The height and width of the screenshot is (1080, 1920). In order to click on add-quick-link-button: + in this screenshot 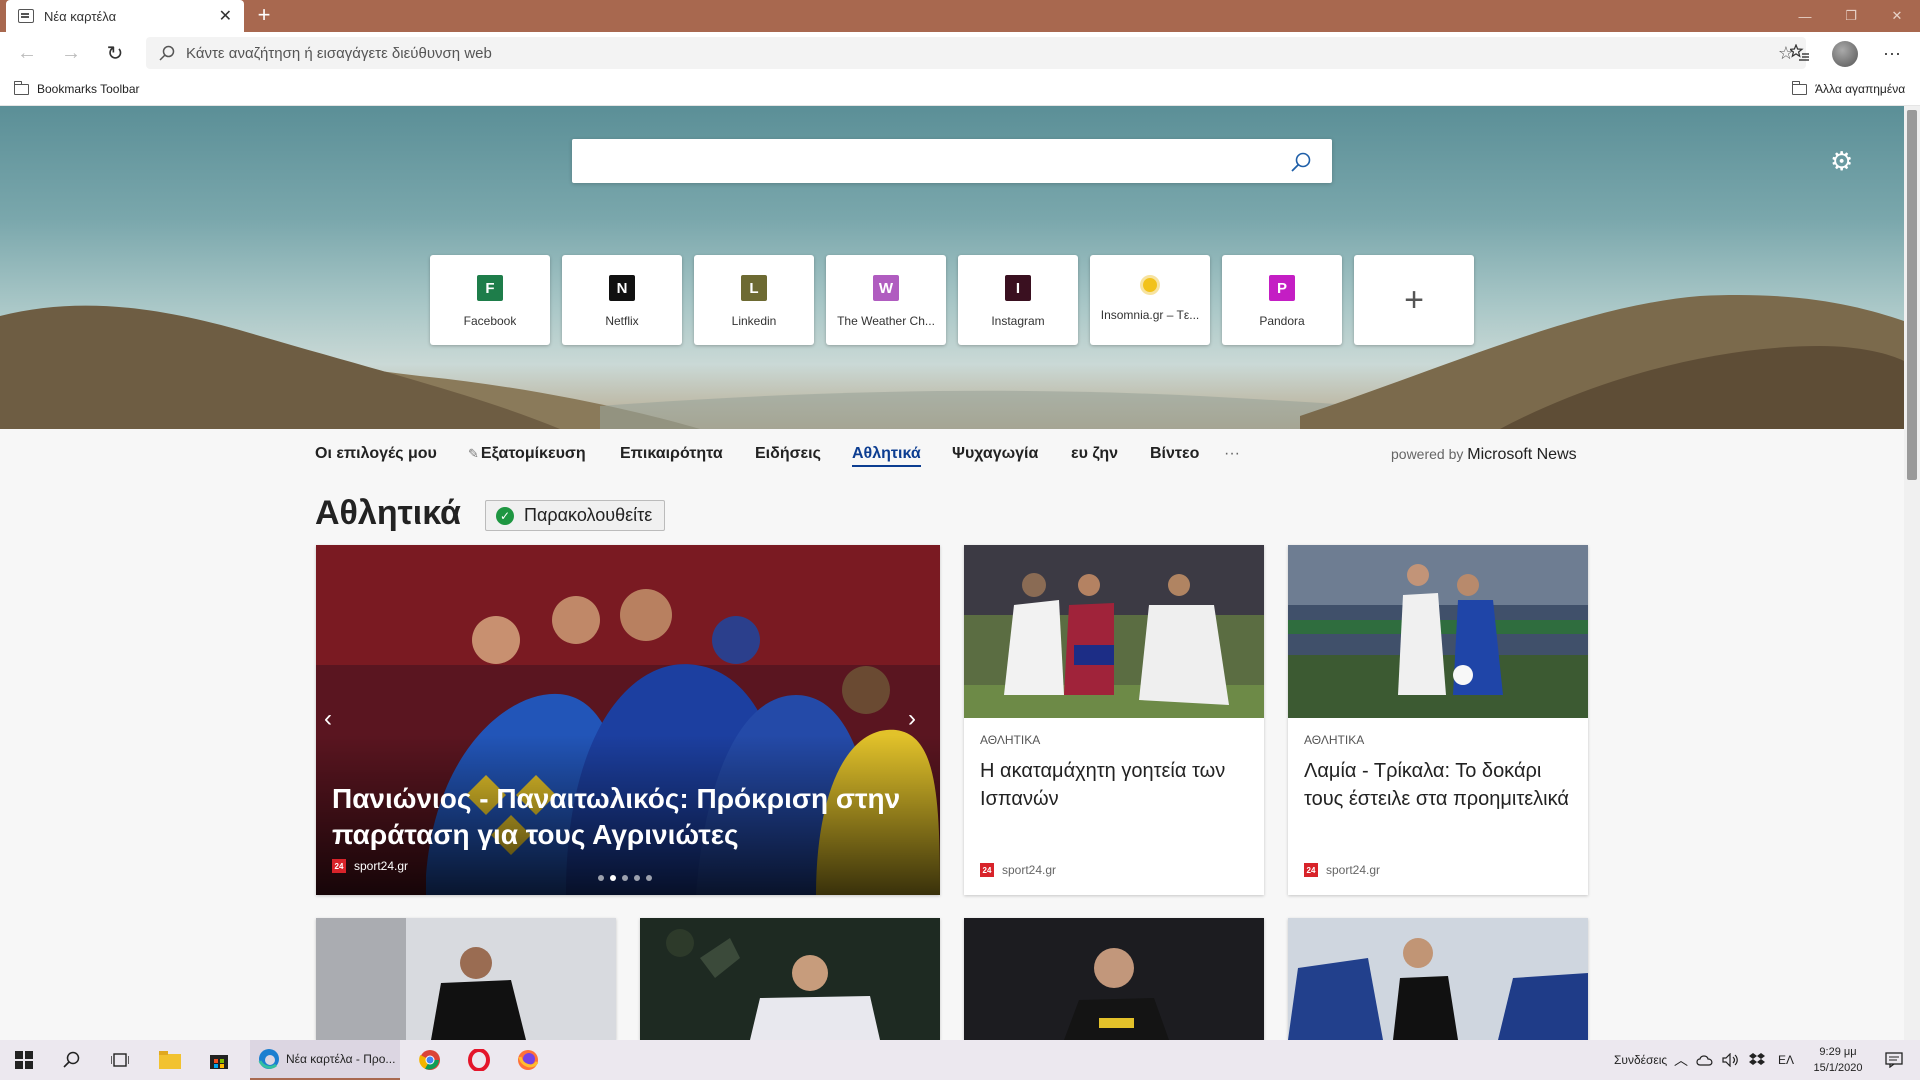, I will do `click(1414, 300)`.